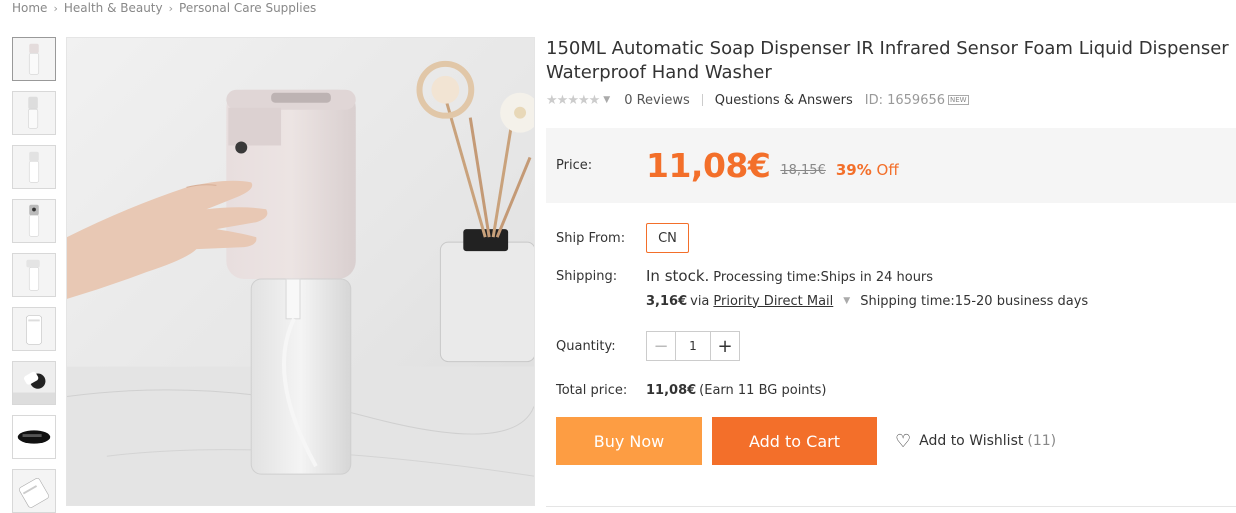 The width and height of the screenshot is (1236, 513). I want to click on price-label: Price:, so click(574, 165).